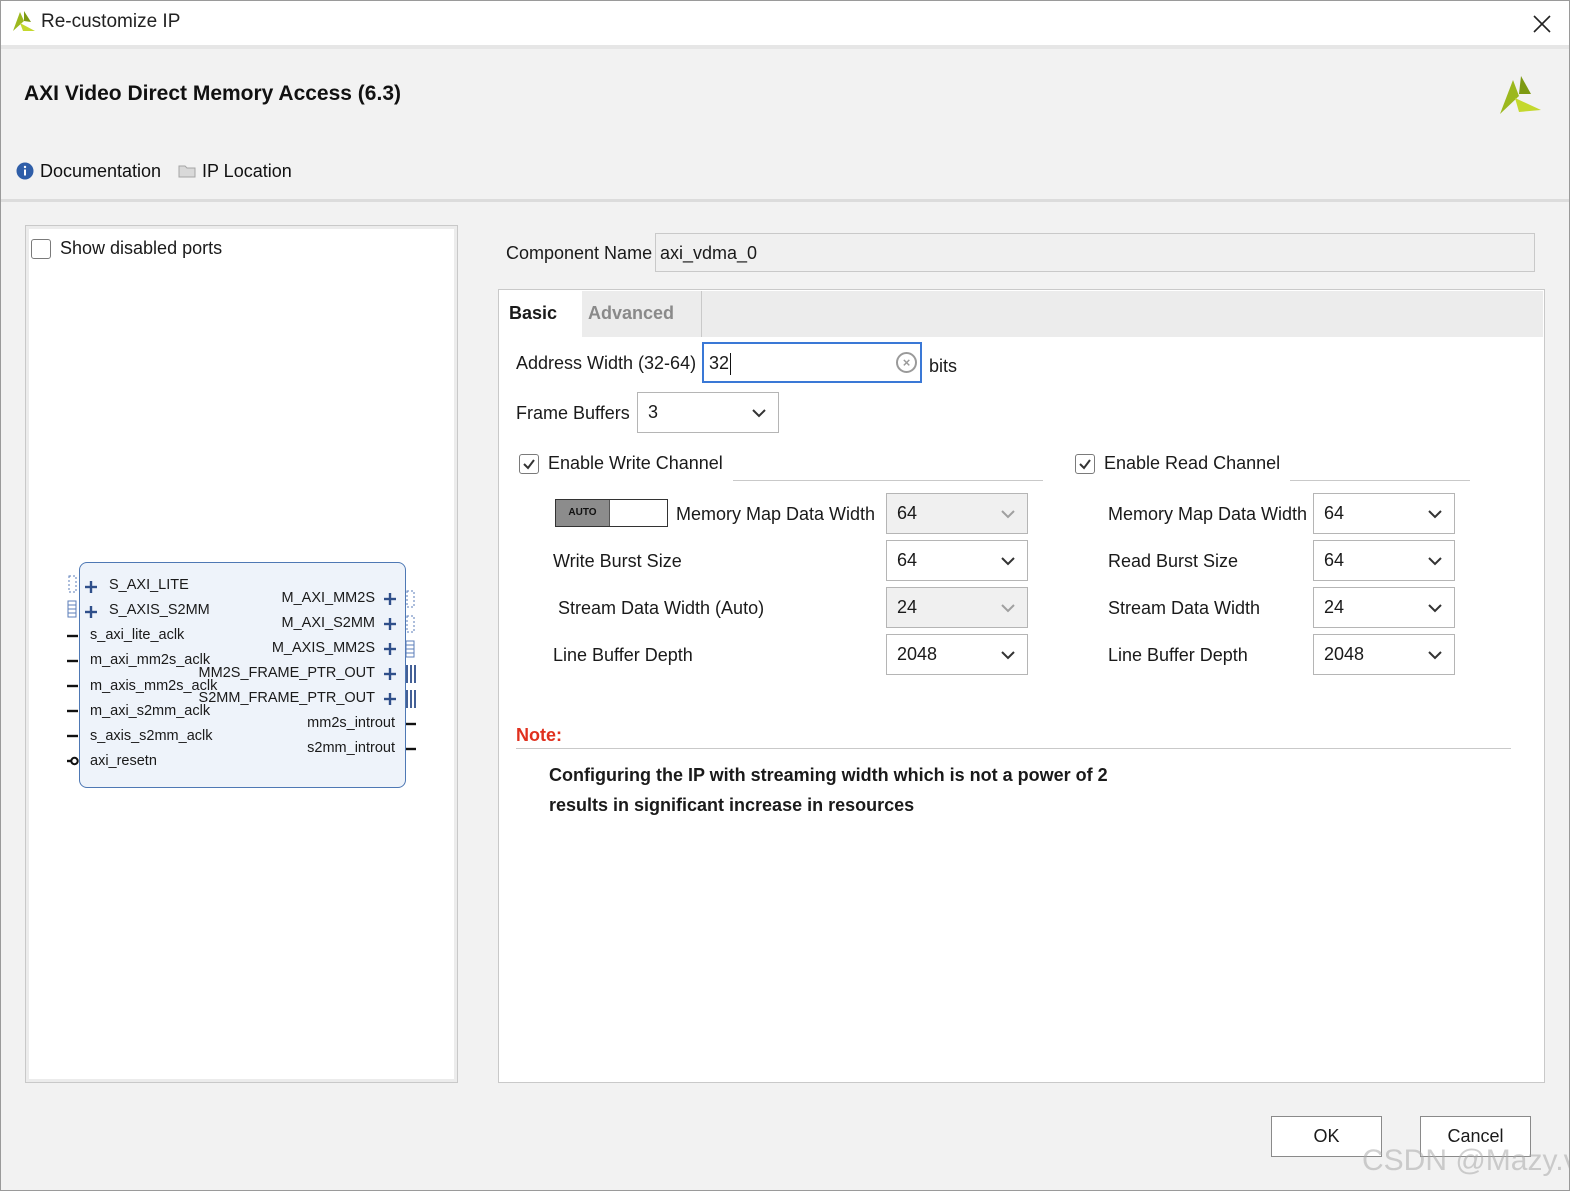 This screenshot has width=1570, height=1191. Describe the element at coordinates (661, 608) in the screenshot. I see `write-stream-width-label: Stream Data Width (Auto)` at that location.